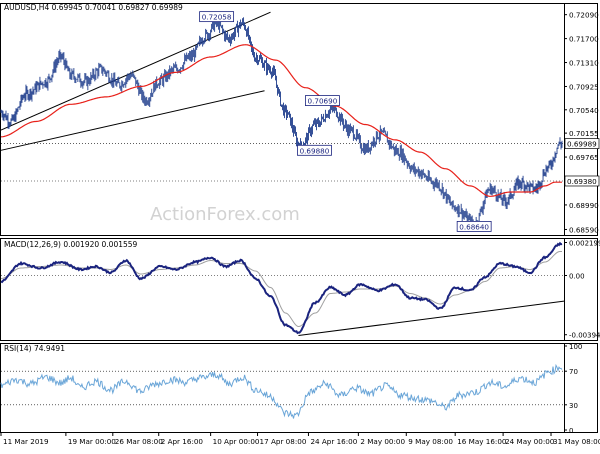 The image size is (600, 454). What do you see at coordinates (584, 336) in the screenshot?
I see `macd-tick-label: -0.003948` at bounding box center [584, 336].